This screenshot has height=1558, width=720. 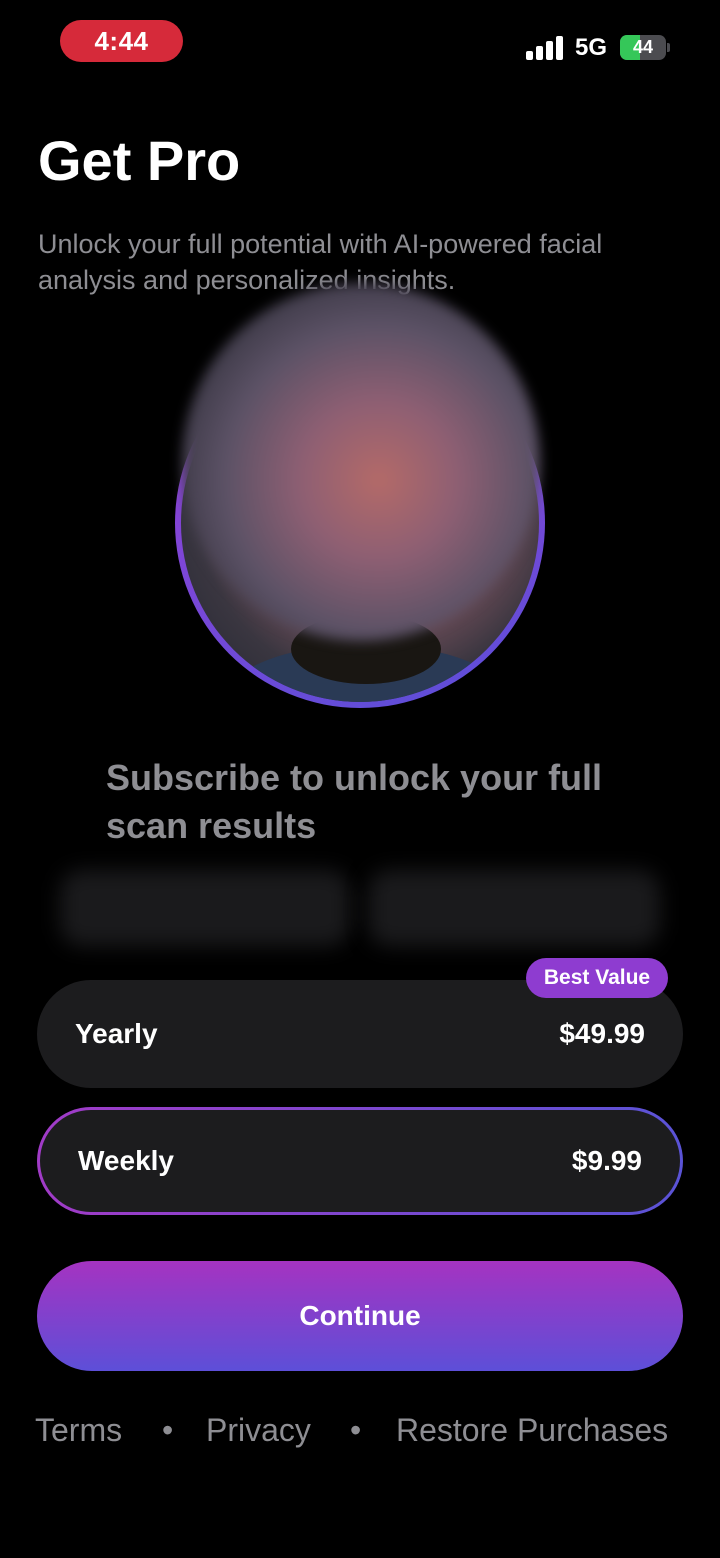 What do you see at coordinates (668, 47) in the screenshot?
I see `battery-cap` at bounding box center [668, 47].